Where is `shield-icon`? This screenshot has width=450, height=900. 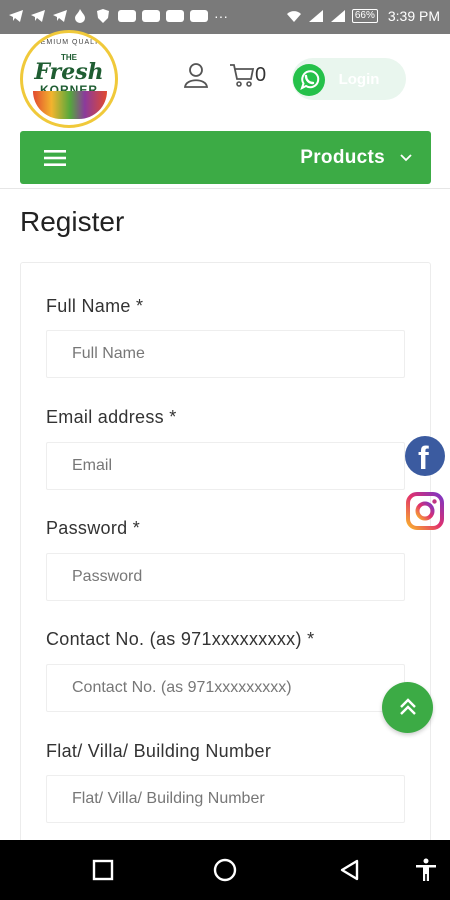
shield-icon is located at coordinates (104, 16).